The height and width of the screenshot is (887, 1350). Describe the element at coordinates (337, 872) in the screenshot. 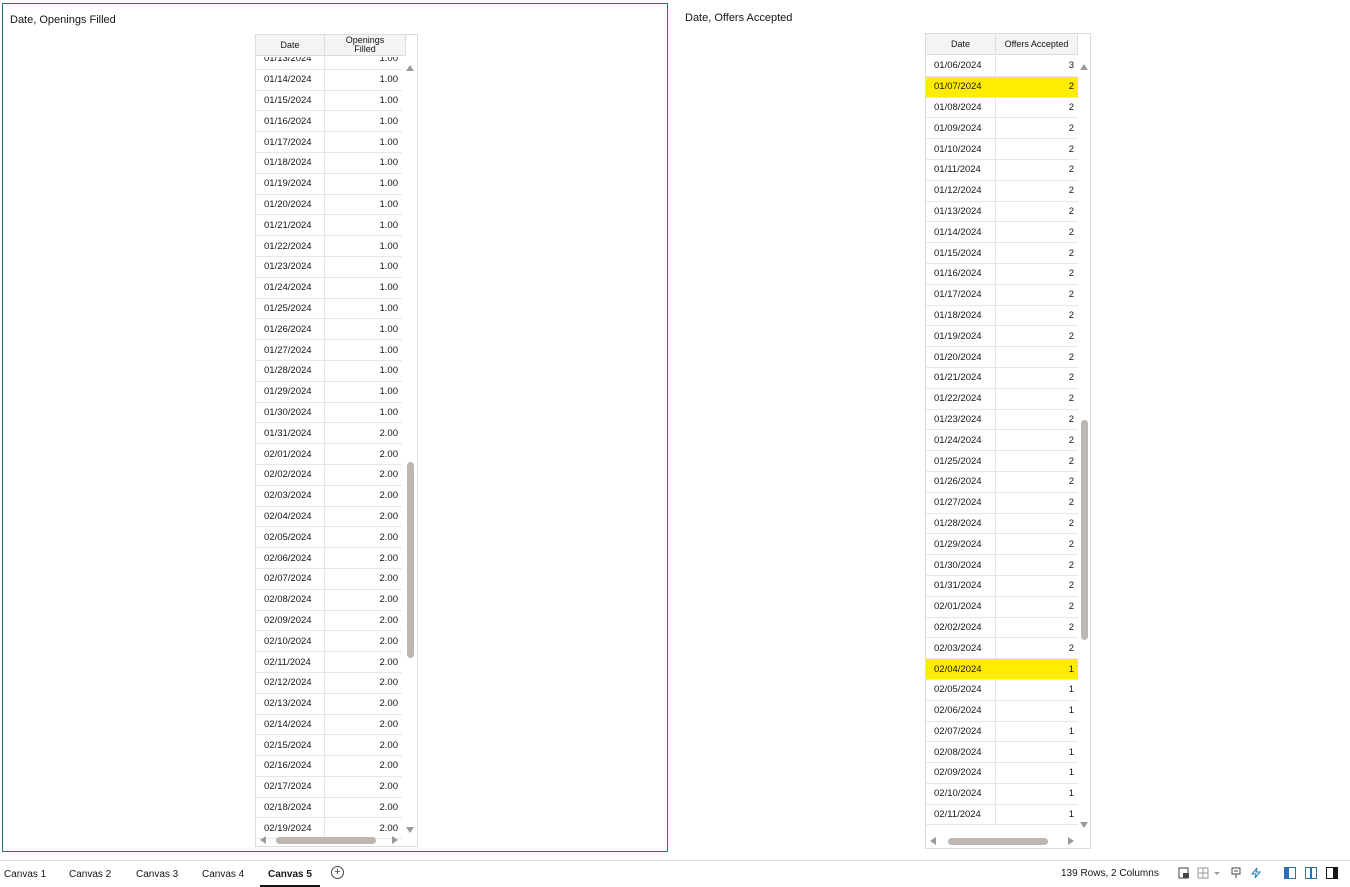

I see `add-canvas-icon: +` at that location.